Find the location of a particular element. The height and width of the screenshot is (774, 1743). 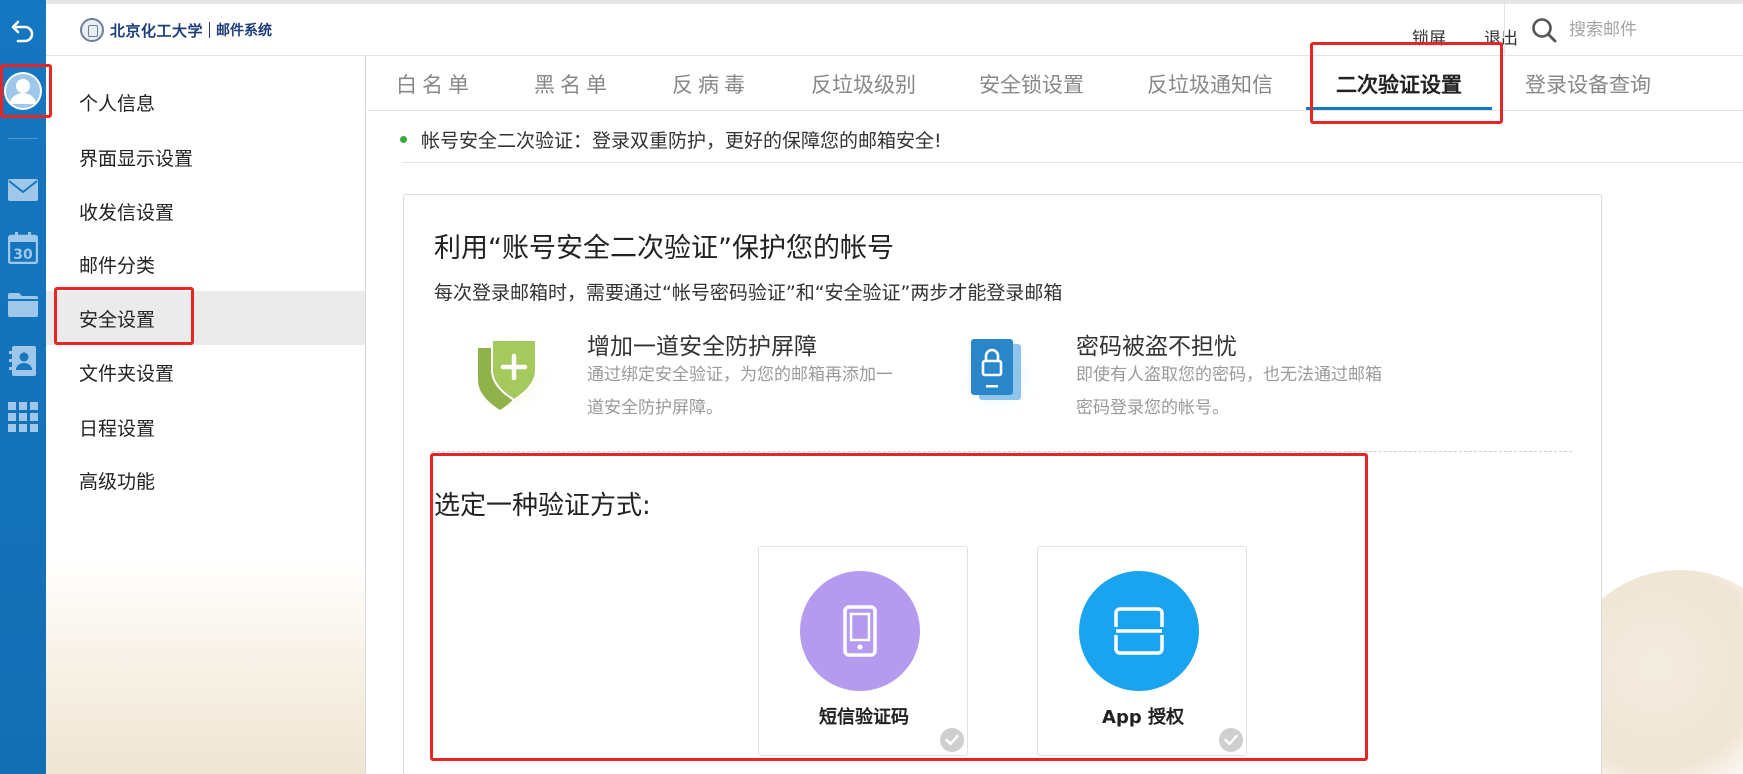

notice-dot-icon is located at coordinates (403, 139).